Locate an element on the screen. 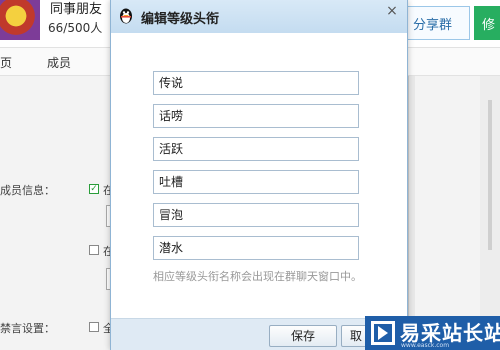 This screenshot has width=500, height=350. group-name: 同事朋友 is located at coordinates (76, 9).